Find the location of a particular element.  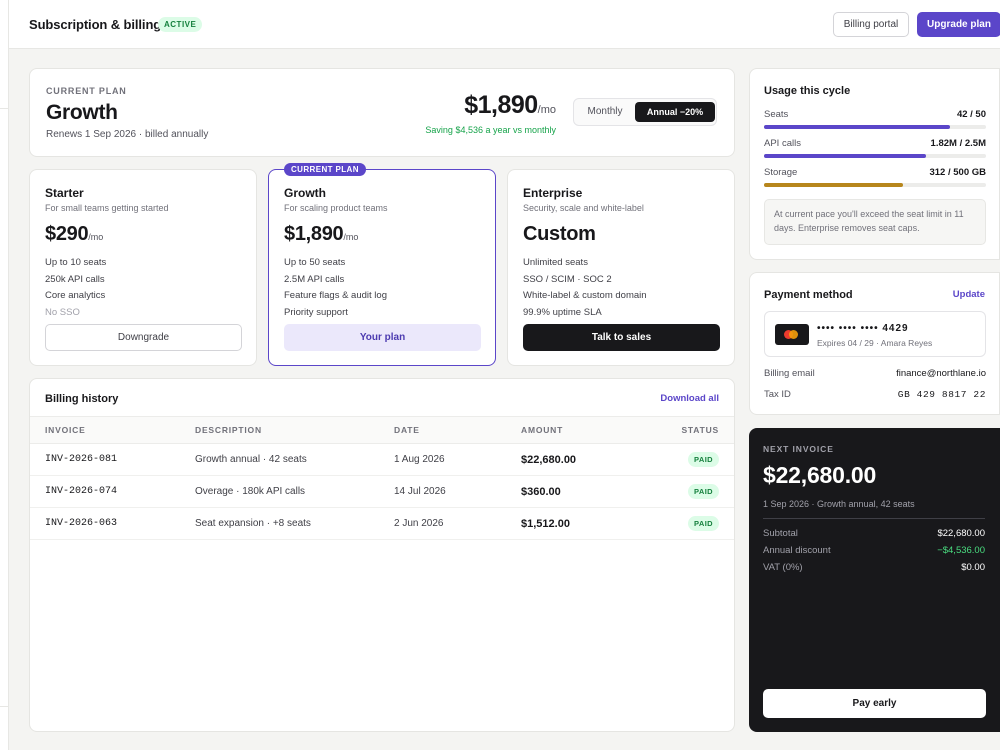

plan-feature: Core analytics is located at coordinates (75, 295).